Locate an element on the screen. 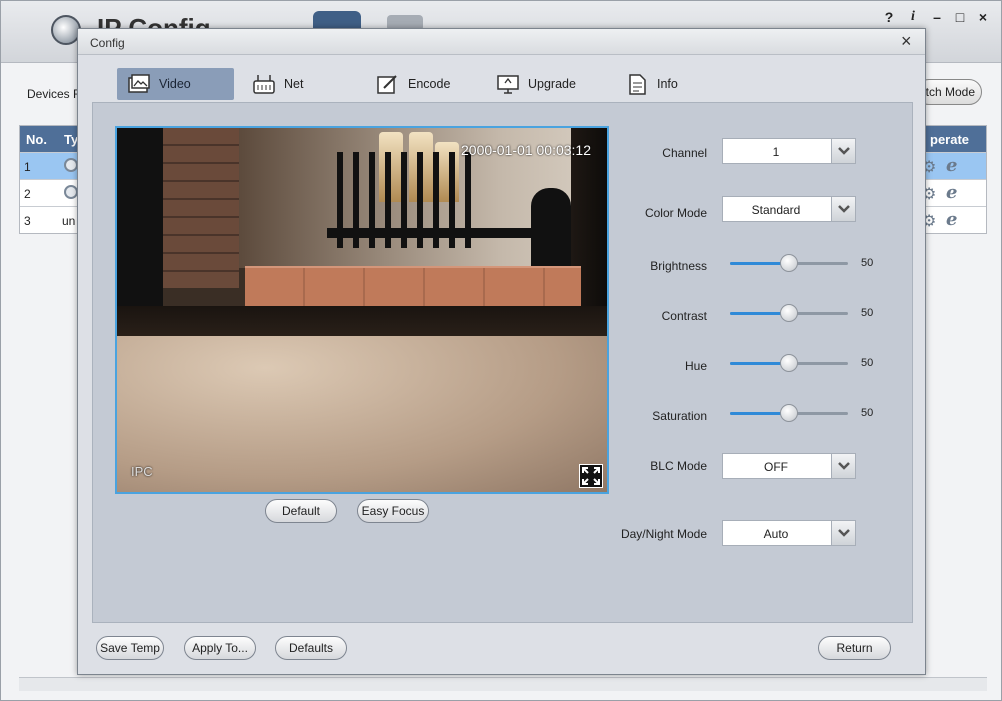 The width and height of the screenshot is (1002, 701). help-icon: ? is located at coordinates (889, 17).